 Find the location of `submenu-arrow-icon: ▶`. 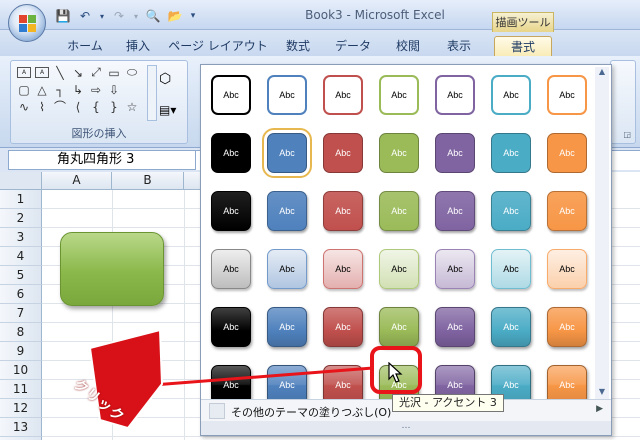

submenu-arrow-icon: ▶ is located at coordinates (599, 409).